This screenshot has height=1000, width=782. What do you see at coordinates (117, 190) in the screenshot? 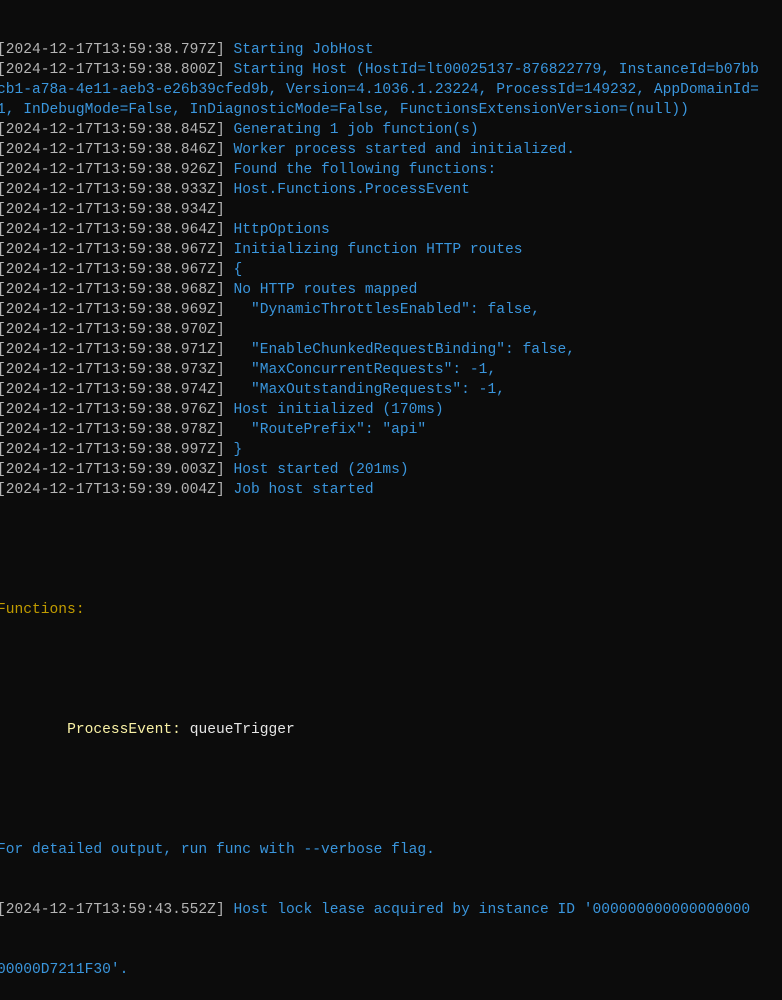
I see `log-timestamp: [2024-12-17T13:59:38.933Z]` at bounding box center [117, 190].